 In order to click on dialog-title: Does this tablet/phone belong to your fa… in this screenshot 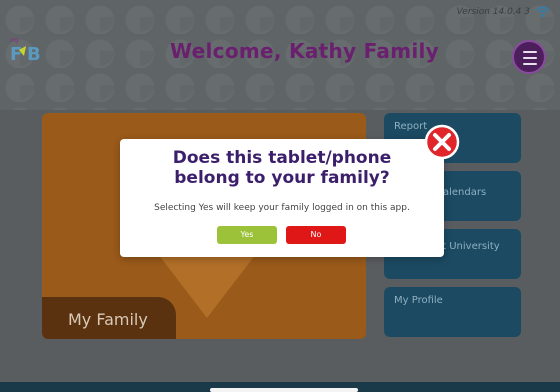, I will do `click(282, 168)`.